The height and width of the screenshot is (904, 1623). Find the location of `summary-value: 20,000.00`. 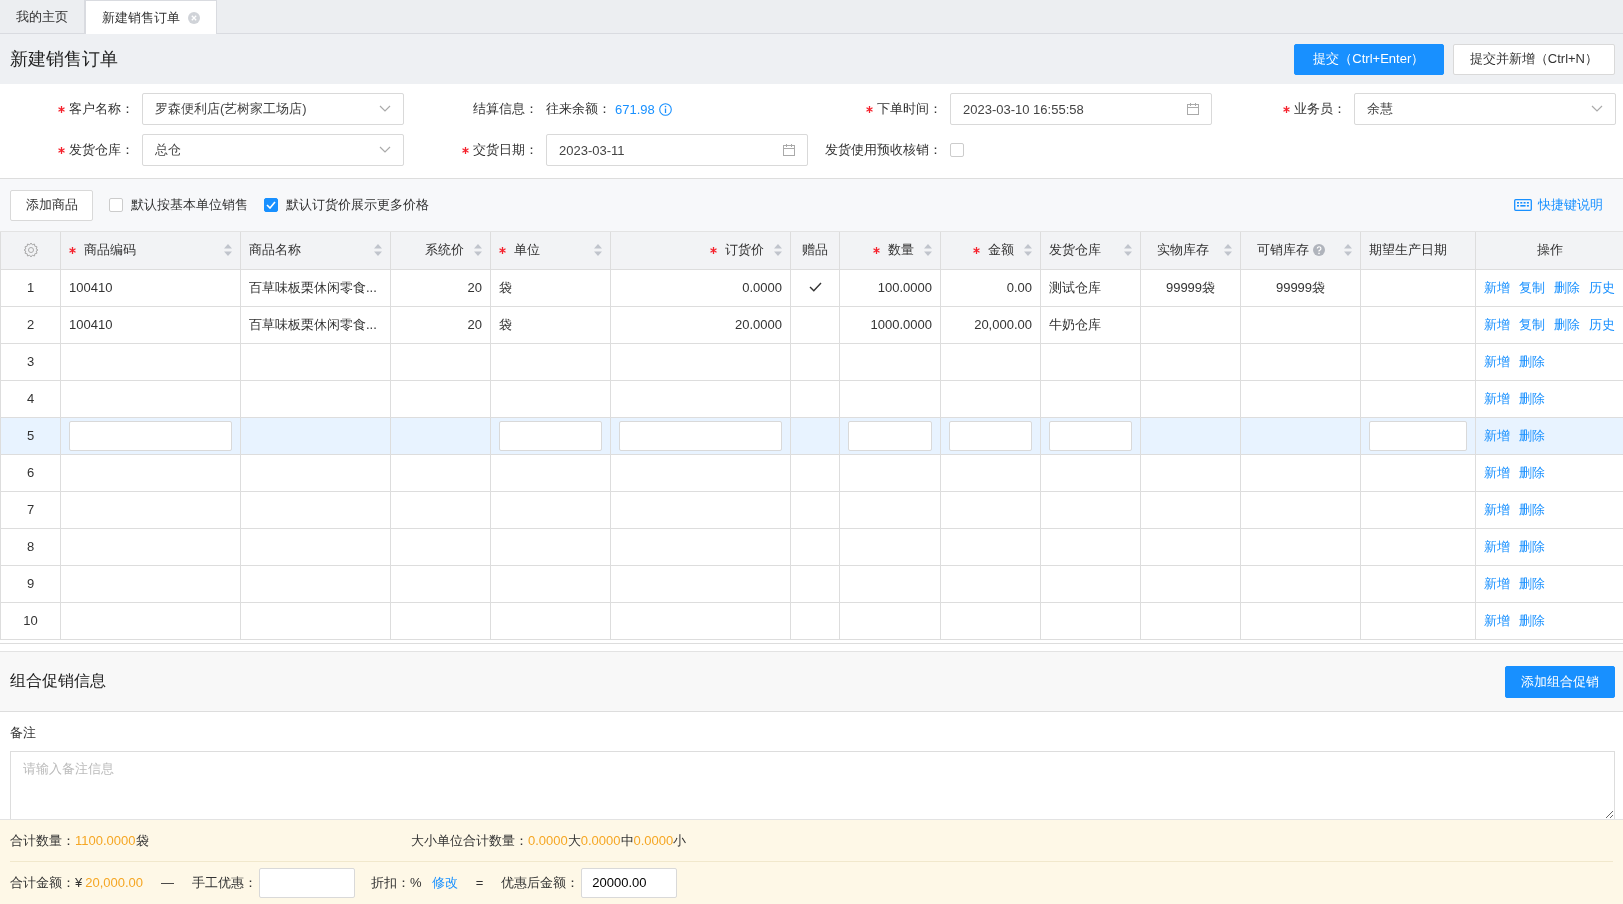

summary-value: 20,000.00 is located at coordinates (114, 882).